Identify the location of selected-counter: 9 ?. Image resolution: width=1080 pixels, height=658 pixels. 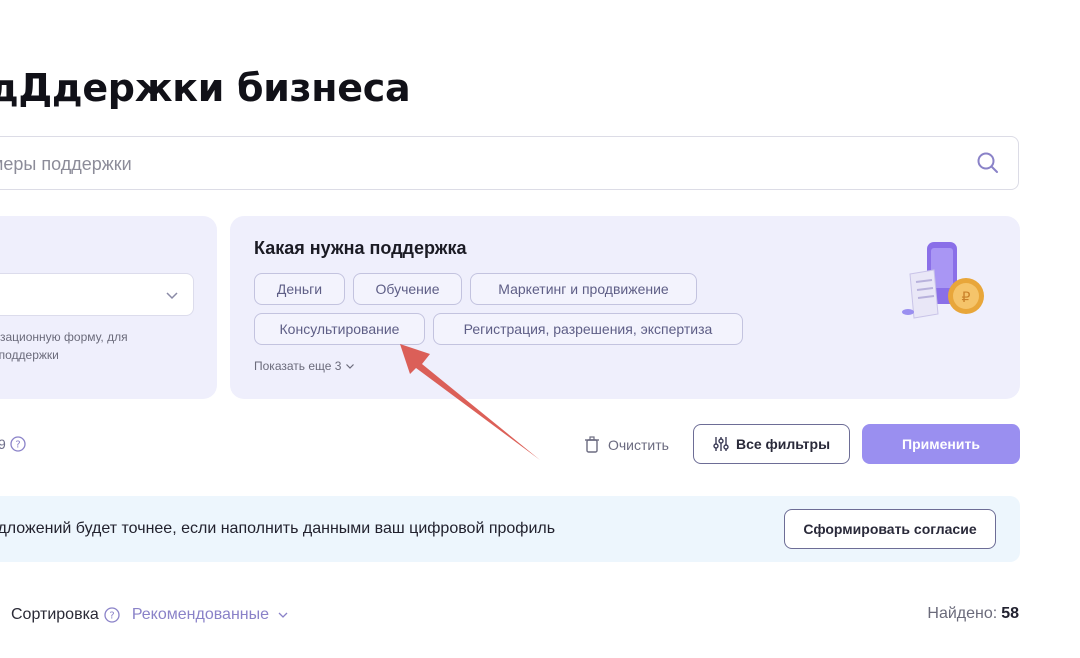
(13, 444).